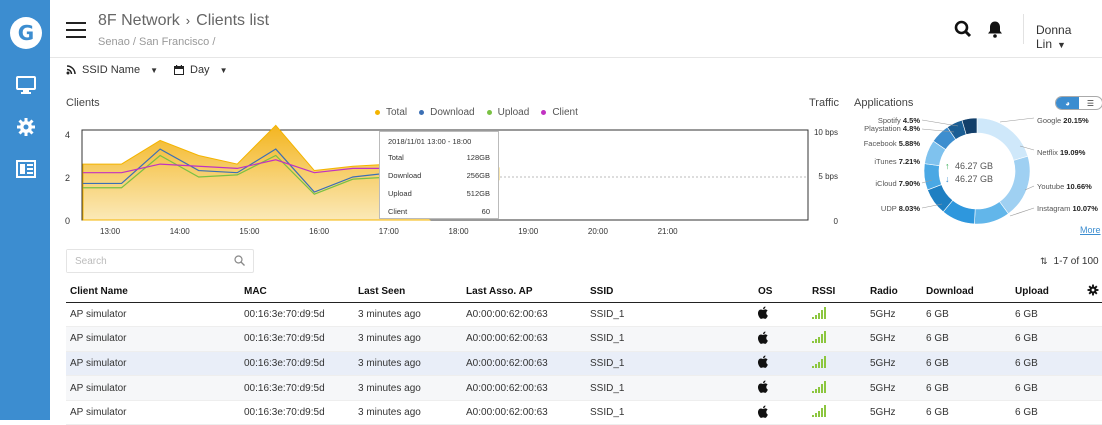  I want to click on table-settings, so click(1092, 292).